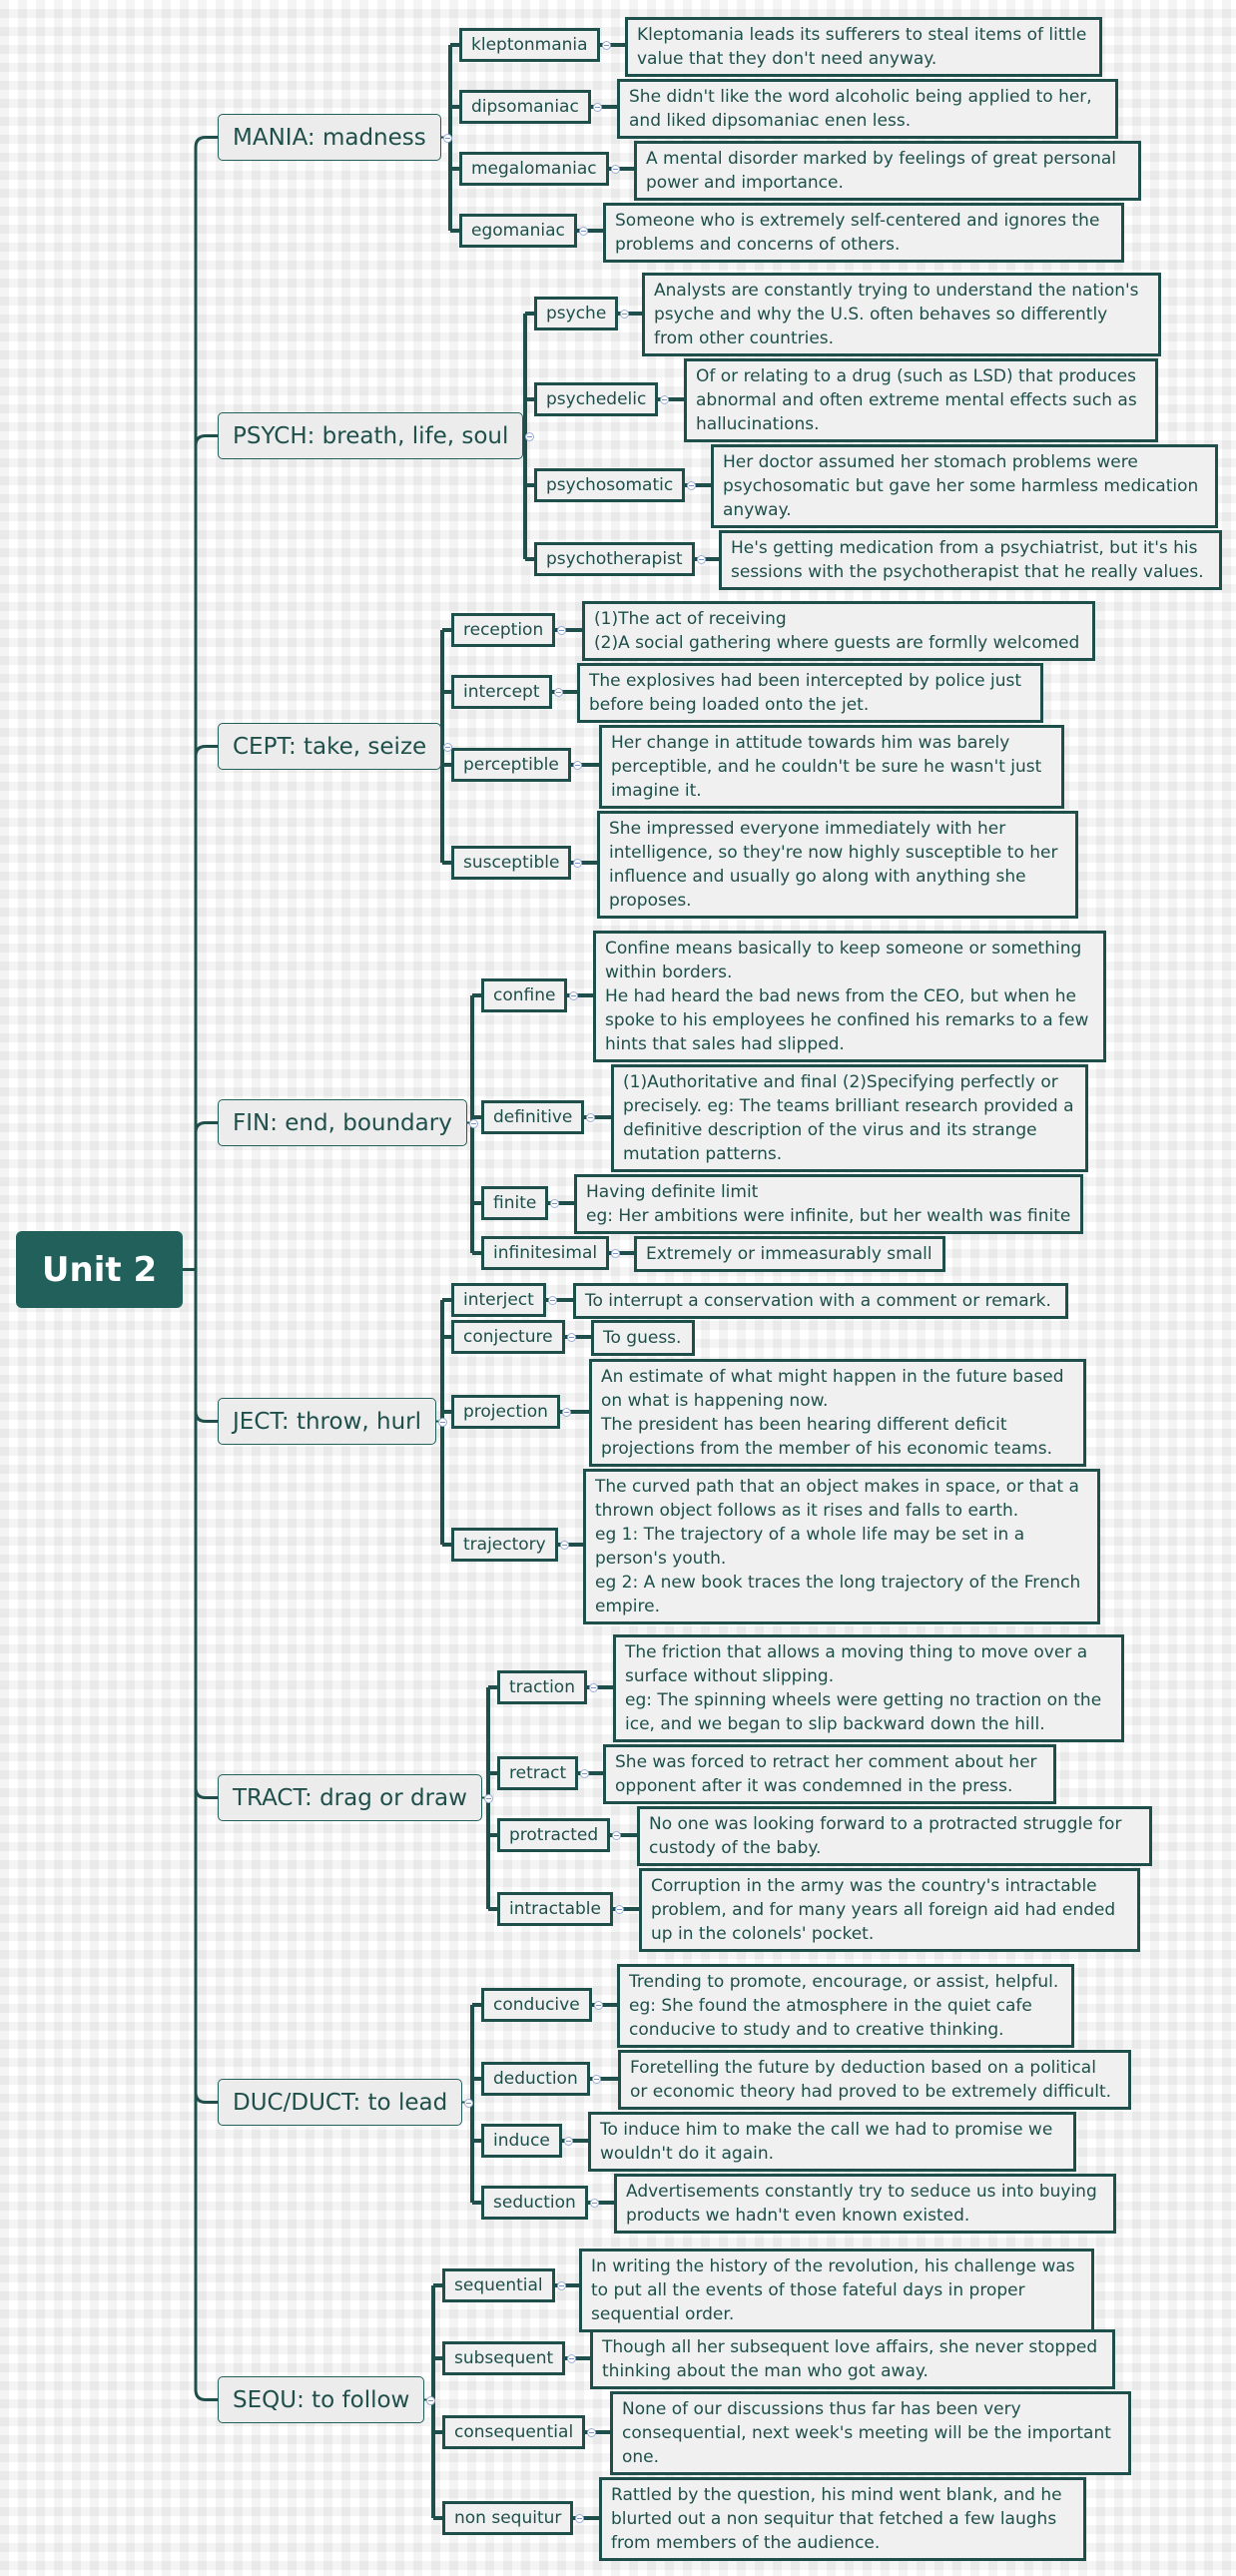 Image resolution: width=1236 pixels, height=2576 pixels. I want to click on subtopic-kleptonmania: kleptonmania, so click(529, 45).